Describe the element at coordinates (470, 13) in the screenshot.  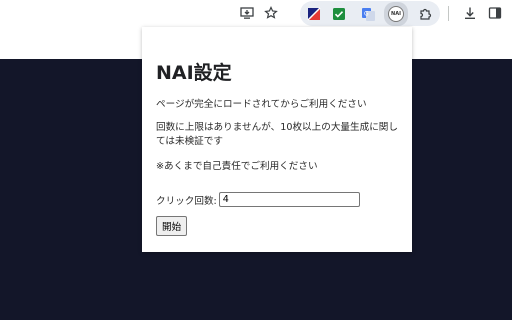
I see `download-icon` at that location.